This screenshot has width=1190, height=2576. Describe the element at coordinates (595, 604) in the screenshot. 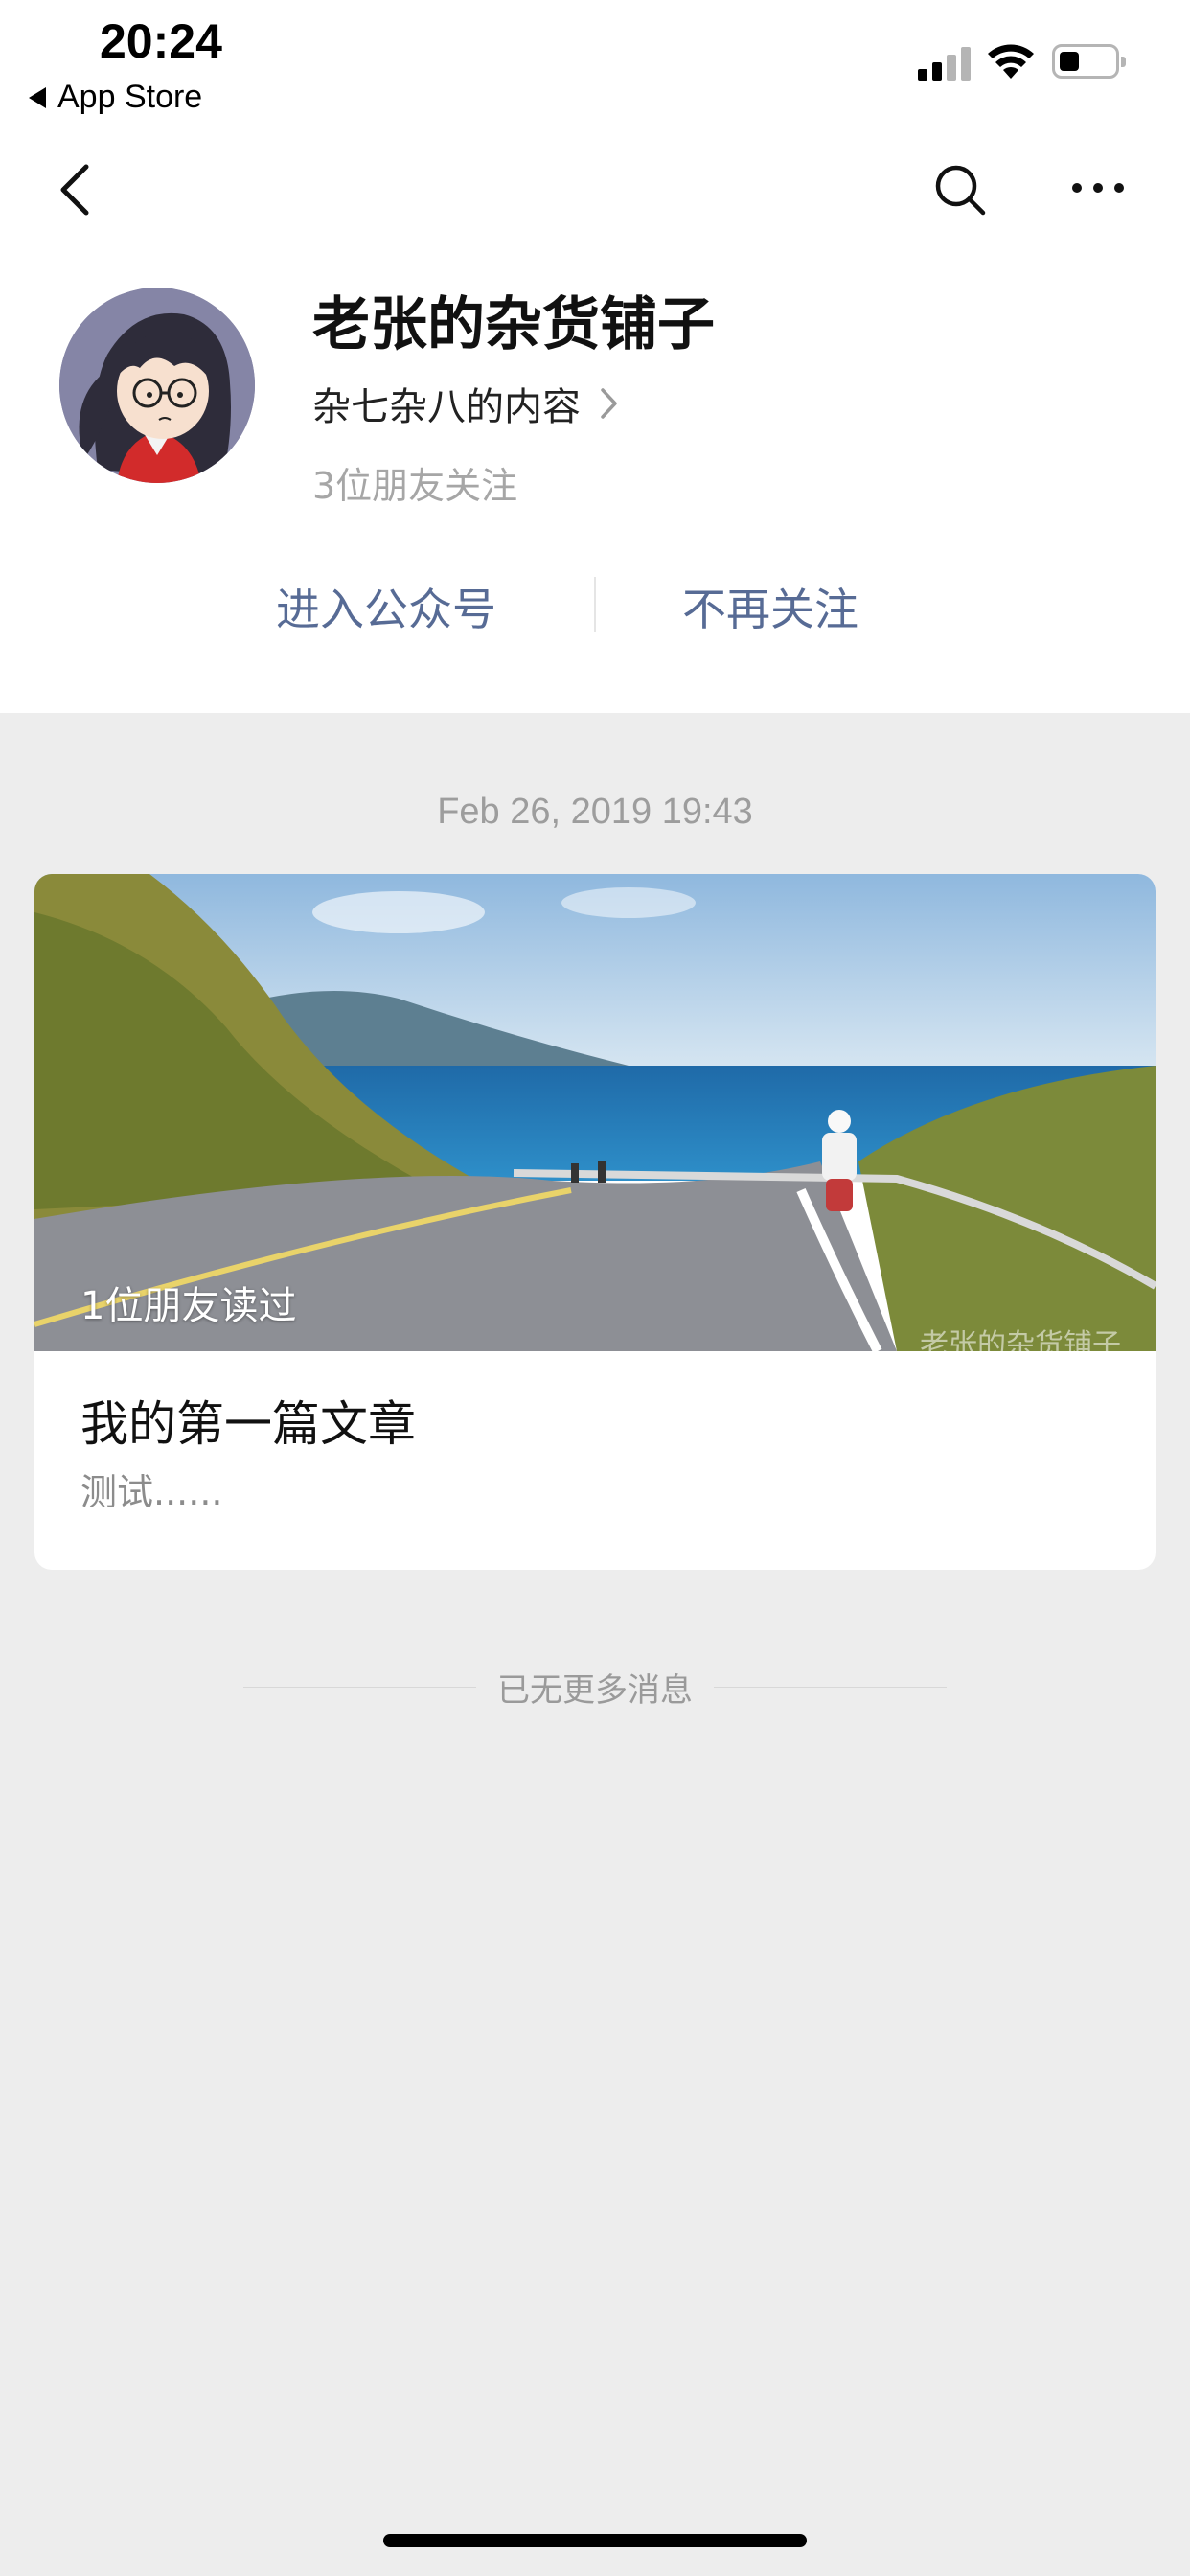

I see `action-divider` at that location.